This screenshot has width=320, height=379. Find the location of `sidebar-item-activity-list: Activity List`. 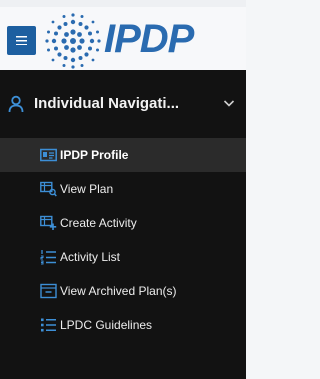

sidebar-item-activity-list: Activity List is located at coordinates (123, 257).